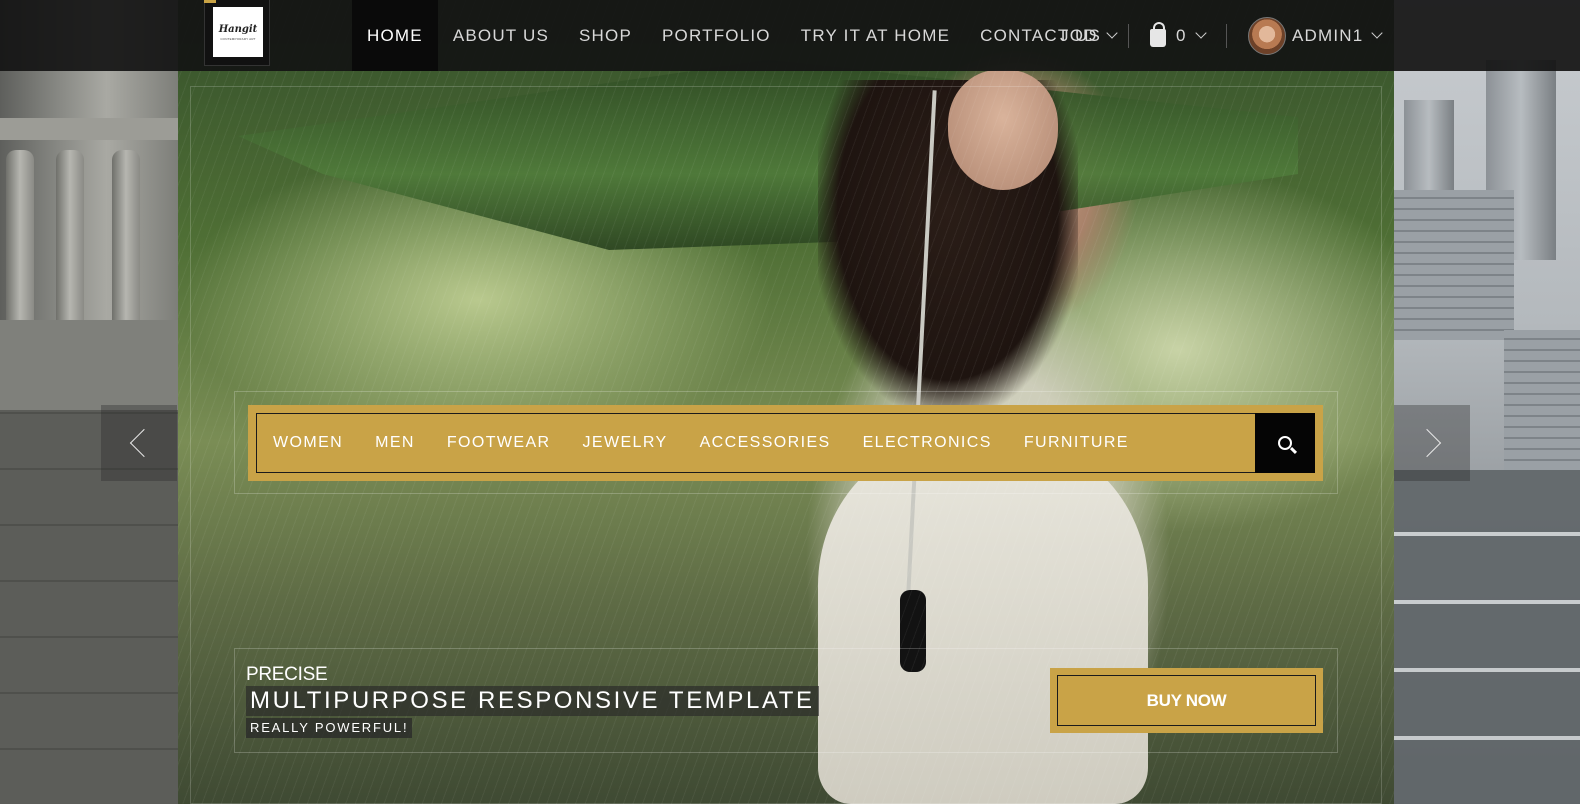 The width and height of the screenshot is (1580, 804). What do you see at coordinates (238, 38) in the screenshot?
I see `logo-tagline: CONTEMPORARY ART` at bounding box center [238, 38].